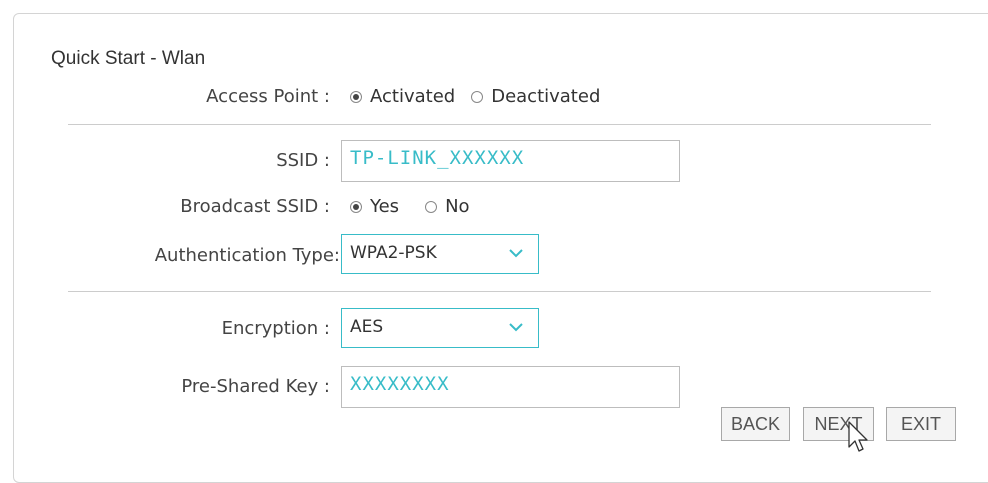 The image size is (988, 483). I want to click on broadcast-ssid-yes-radio: Yes, so click(374, 206).